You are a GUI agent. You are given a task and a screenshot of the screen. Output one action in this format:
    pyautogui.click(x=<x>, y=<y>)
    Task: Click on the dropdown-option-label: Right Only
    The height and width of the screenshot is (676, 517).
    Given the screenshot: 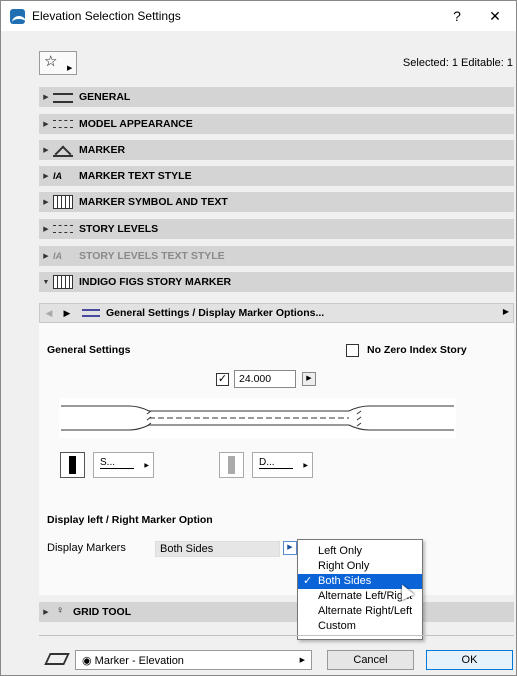 What is the action you would take?
    pyautogui.click(x=344, y=566)
    